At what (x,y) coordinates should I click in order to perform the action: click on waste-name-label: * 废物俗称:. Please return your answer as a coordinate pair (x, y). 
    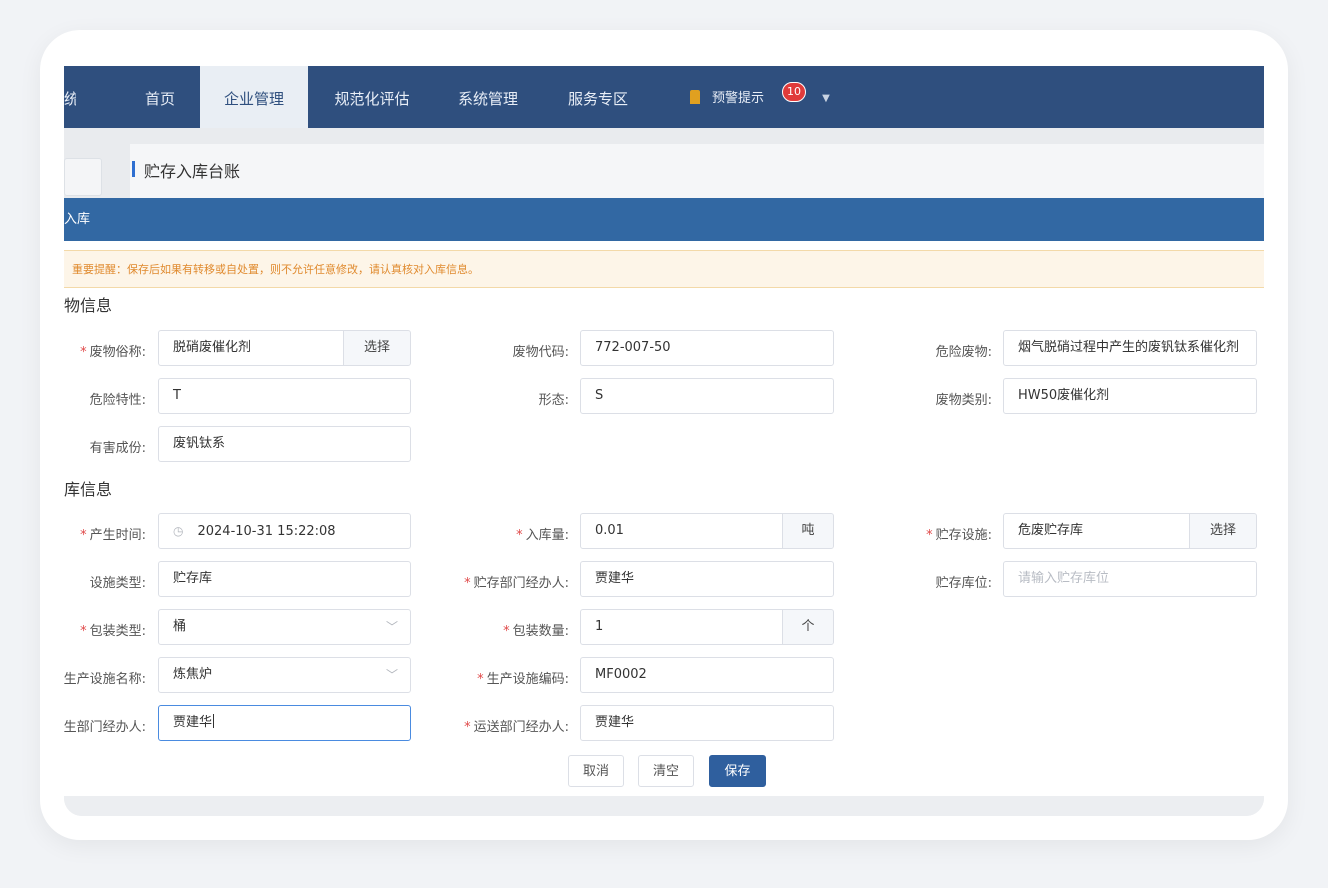
    Looking at the image, I should click on (113, 352).